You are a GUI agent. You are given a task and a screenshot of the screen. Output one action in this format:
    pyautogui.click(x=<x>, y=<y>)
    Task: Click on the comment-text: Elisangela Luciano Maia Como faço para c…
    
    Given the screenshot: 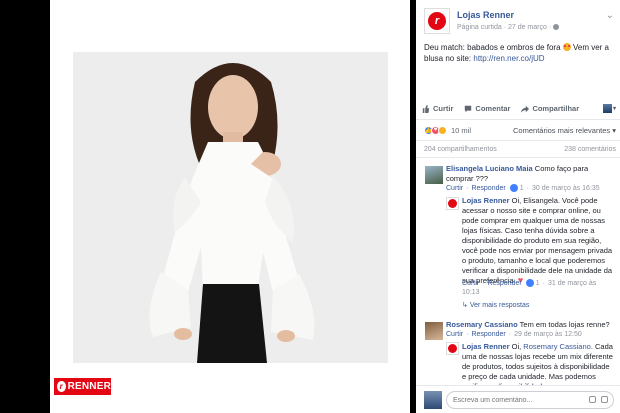 What is the action you would take?
    pyautogui.click(x=530, y=174)
    